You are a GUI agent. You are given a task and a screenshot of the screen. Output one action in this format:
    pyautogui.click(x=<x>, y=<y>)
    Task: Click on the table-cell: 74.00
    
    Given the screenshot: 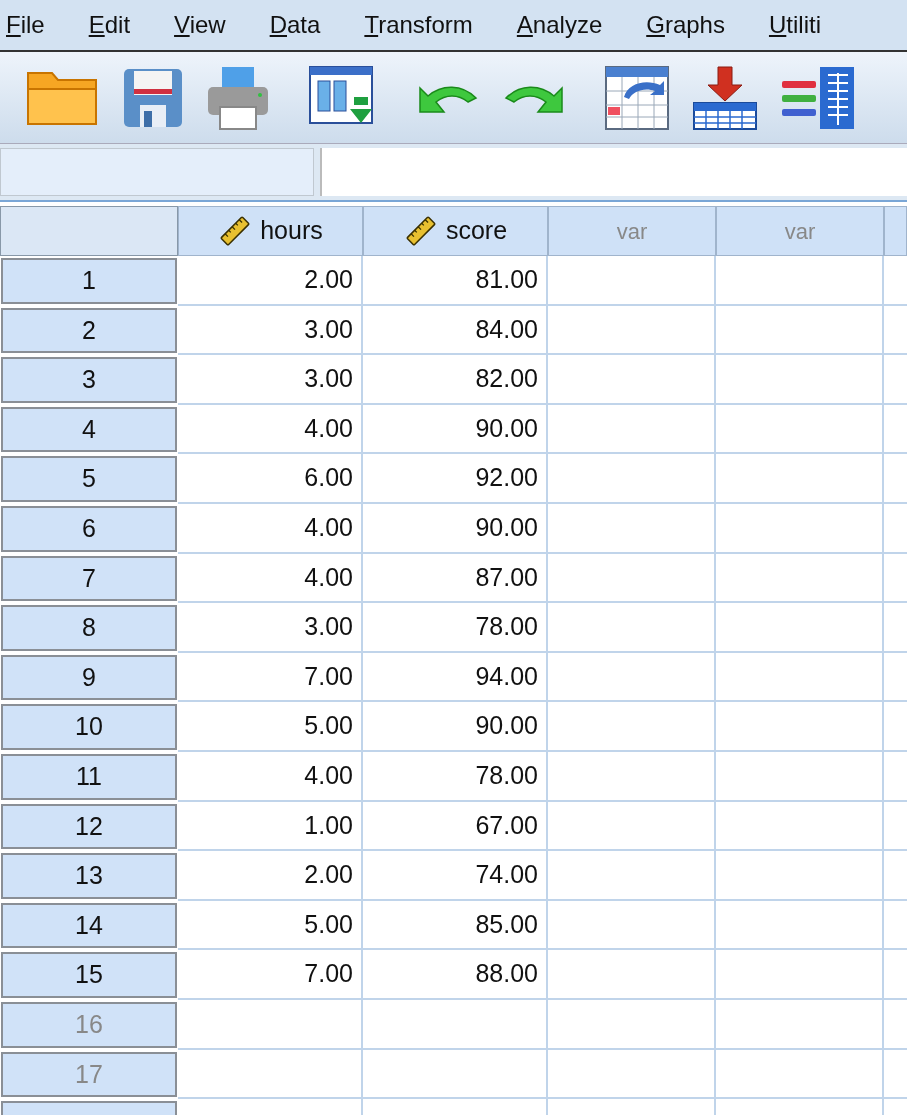 What is the action you would take?
    pyautogui.click(x=455, y=876)
    